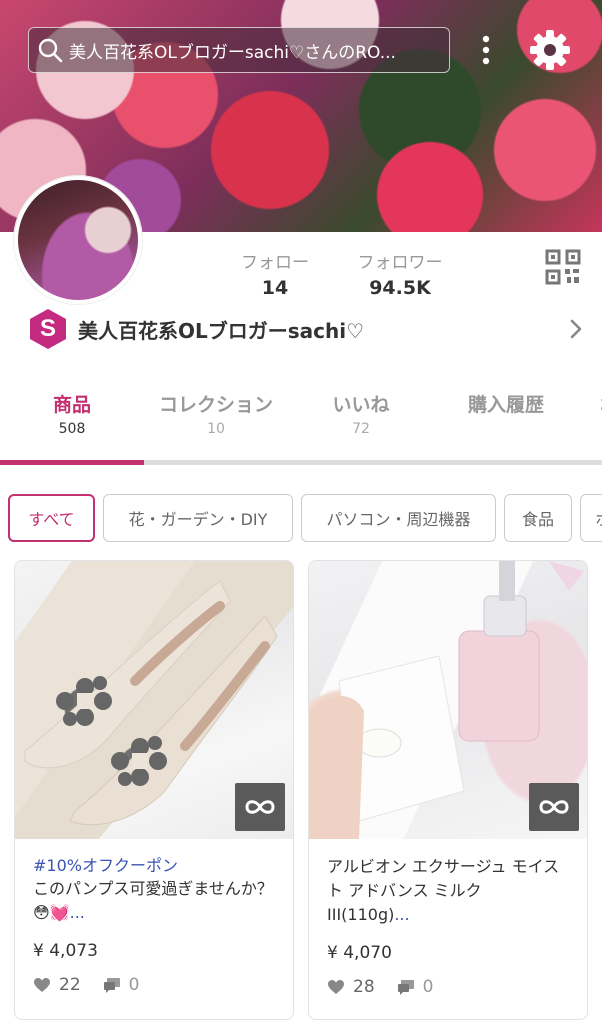 The image size is (602, 1024). Describe the element at coordinates (351, 987) in the screenshot. I see `like-button: 28` at that location.